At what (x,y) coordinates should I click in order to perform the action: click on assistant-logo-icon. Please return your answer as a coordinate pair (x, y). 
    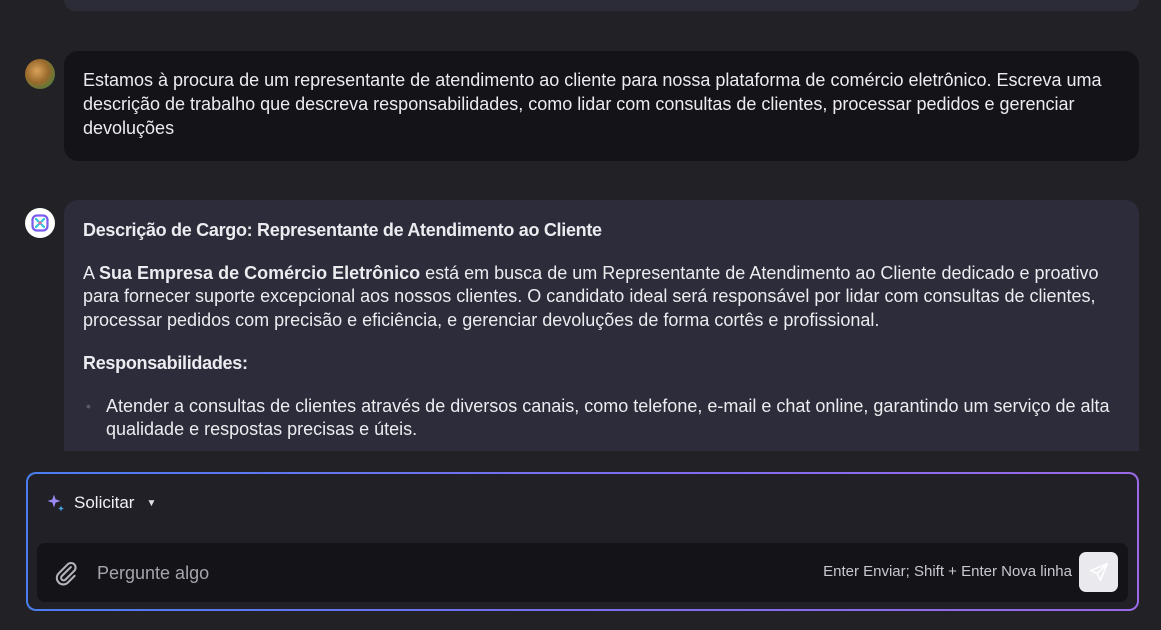
    Looking at the image, I should click on (40, 223).